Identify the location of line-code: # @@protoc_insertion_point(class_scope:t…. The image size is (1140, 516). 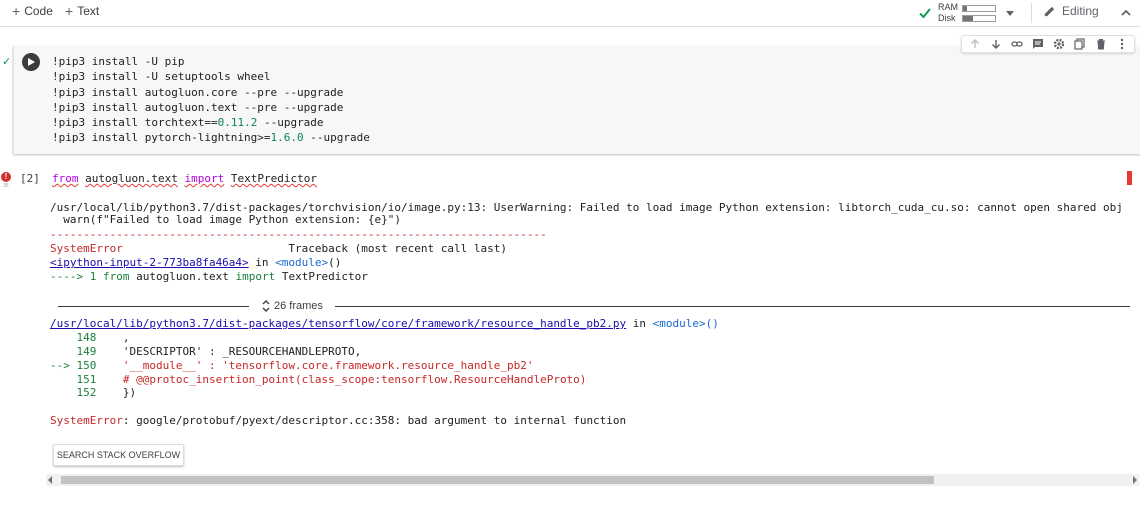
(341, 379).